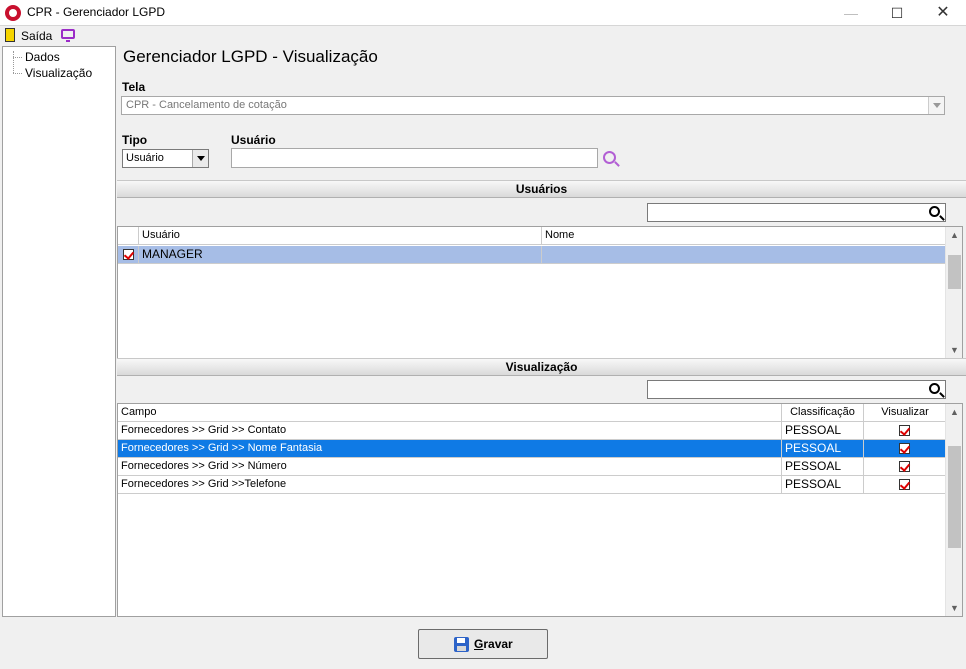 This screenshot has height=669, width=966. What do you see at coordinates (206, 105) in the screenshot?
I see `tela-select-value: CPR - Cancelamento de cotação` at bounding box center [206, 105].